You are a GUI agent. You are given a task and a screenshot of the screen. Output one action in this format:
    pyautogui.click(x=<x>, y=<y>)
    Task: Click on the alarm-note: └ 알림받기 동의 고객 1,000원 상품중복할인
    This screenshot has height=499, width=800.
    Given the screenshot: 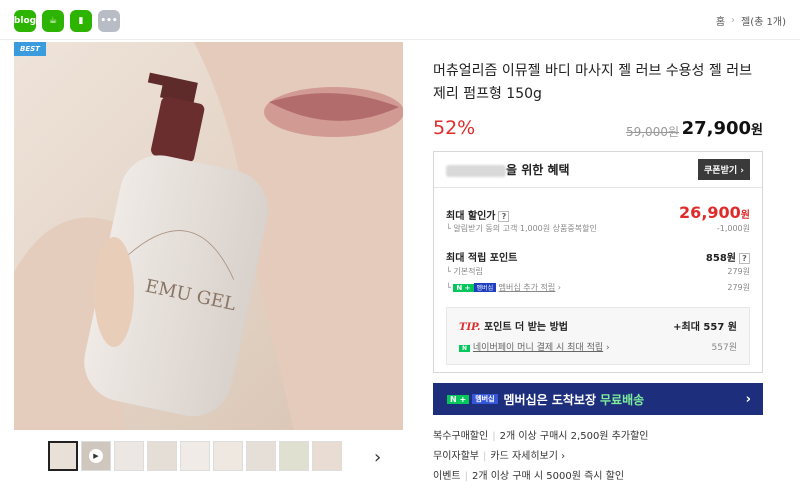 What is the action you would take?
    pyautogui.click(x=521, y=228)
    